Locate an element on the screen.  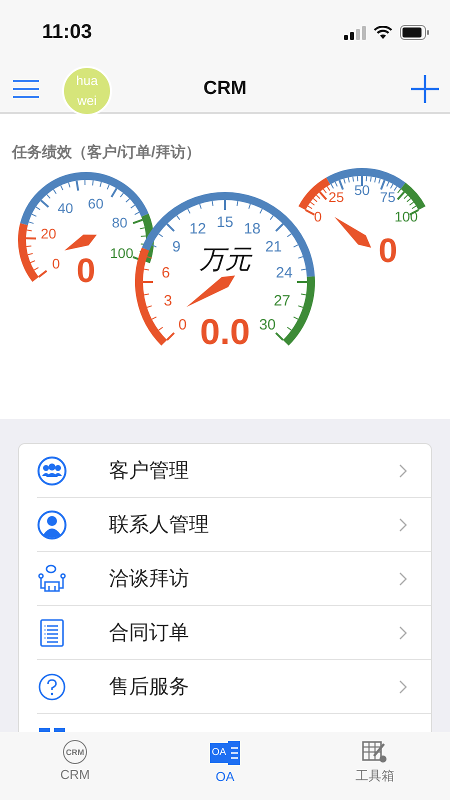
gauge-value: 0.0 is located at coordinates (225, 331).